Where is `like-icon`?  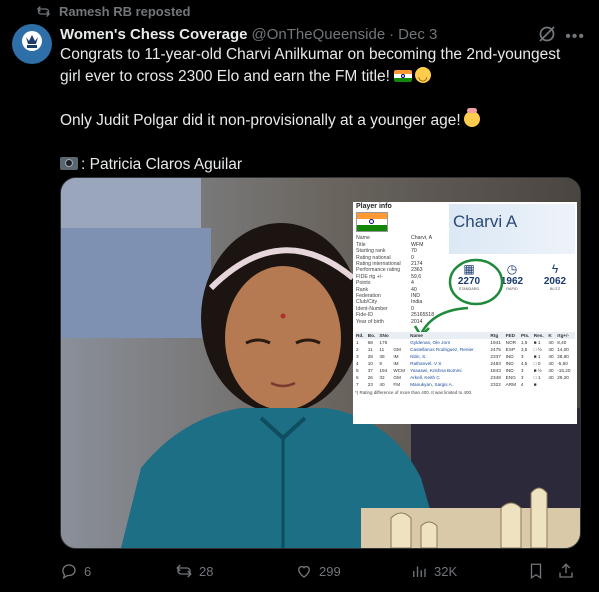
like-icon is located at coordinates (304, 571).